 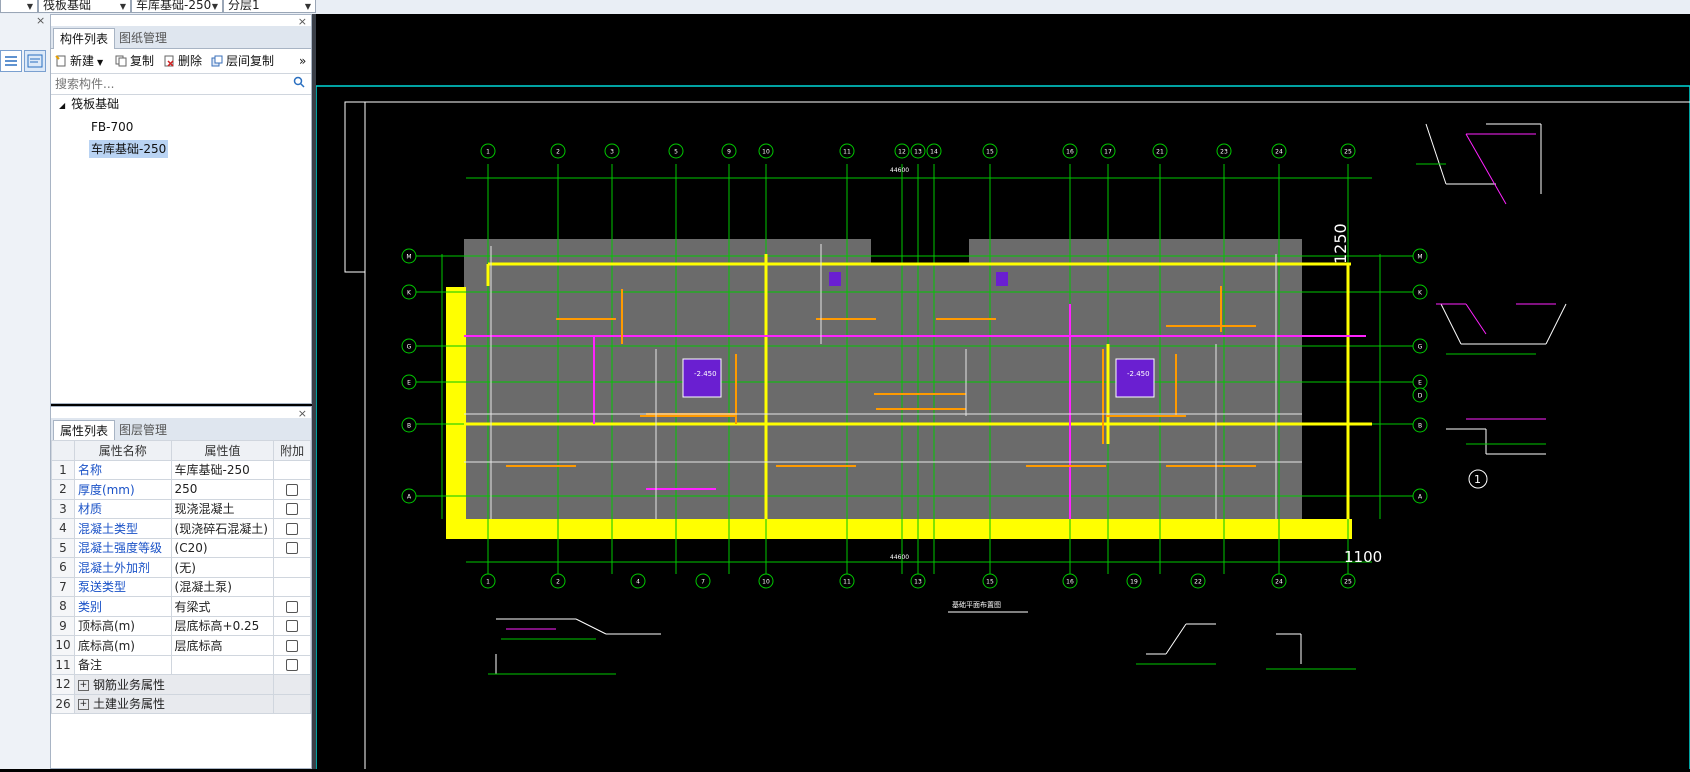 I want to click on property-value, so click(x=222, y=664).